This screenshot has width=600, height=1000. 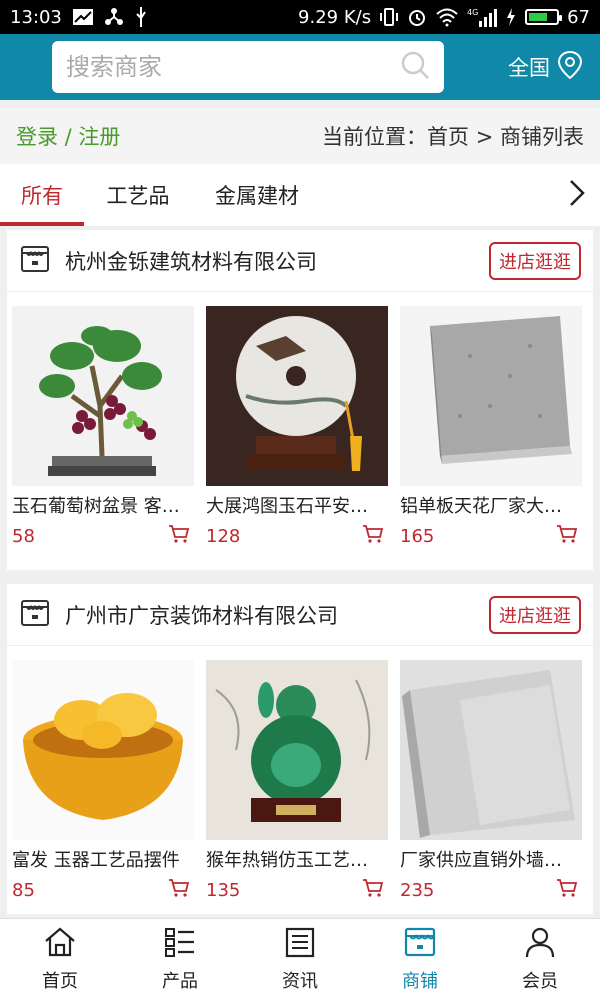 What do you see at coordinates (578, 17) in the screenshot?
I see `battery-percent: 67` at bounding box center [578, 17].